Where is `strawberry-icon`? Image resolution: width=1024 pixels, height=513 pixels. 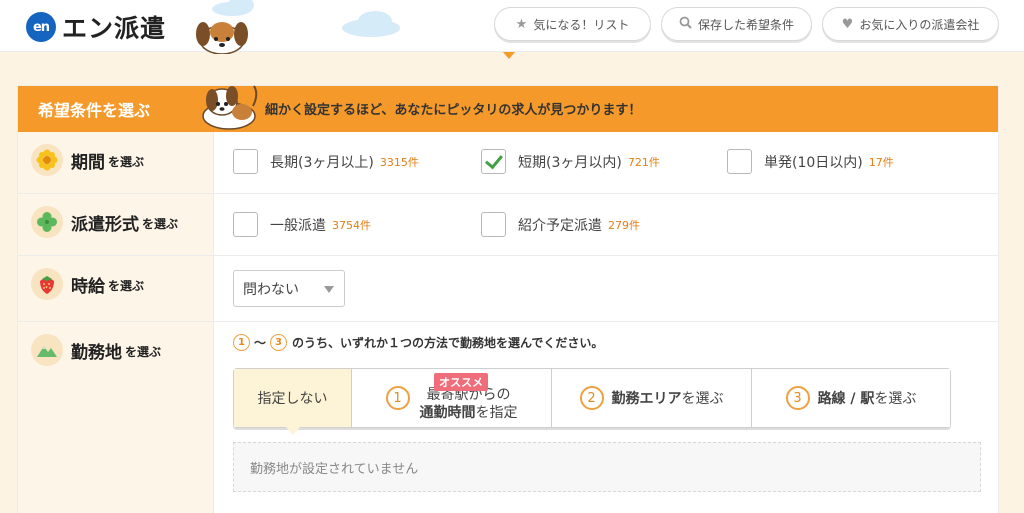
strawberry-icon is located at coordinates (47, 284).